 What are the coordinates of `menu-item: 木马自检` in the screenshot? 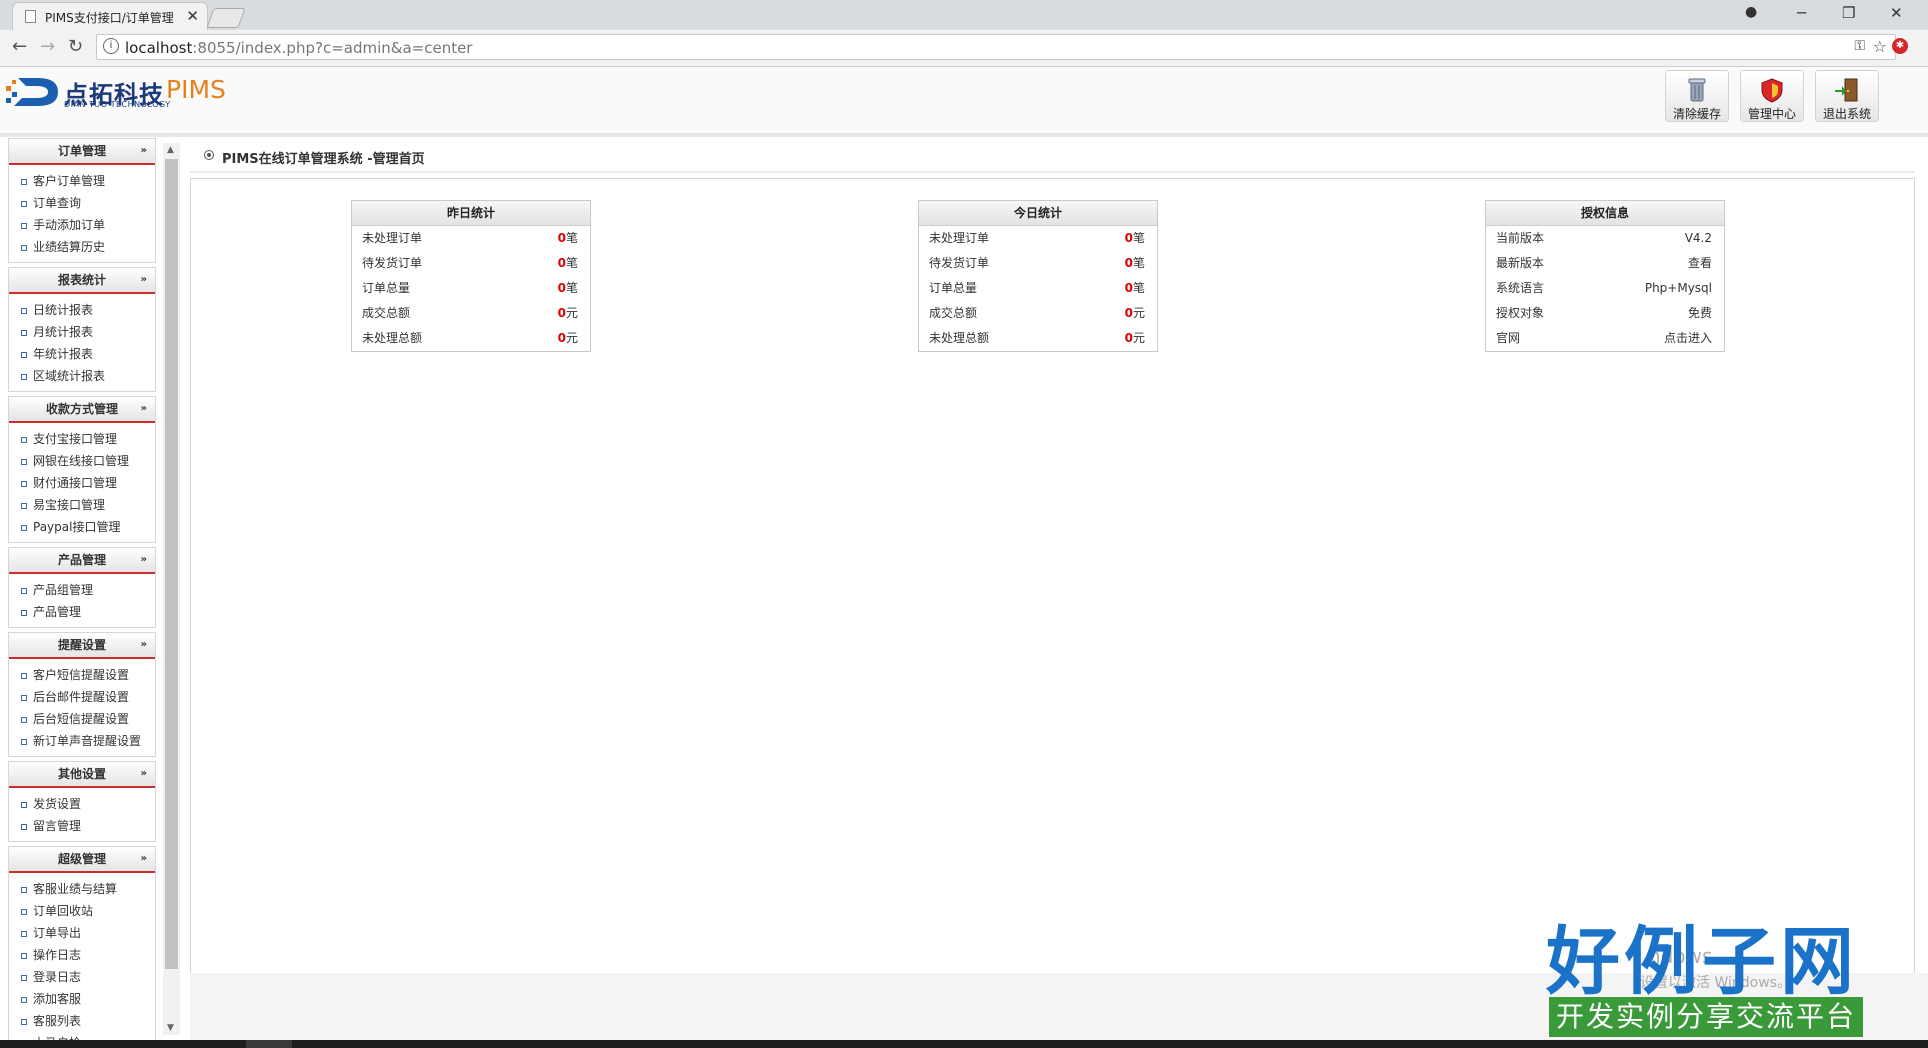 It's located at (82, 1036).